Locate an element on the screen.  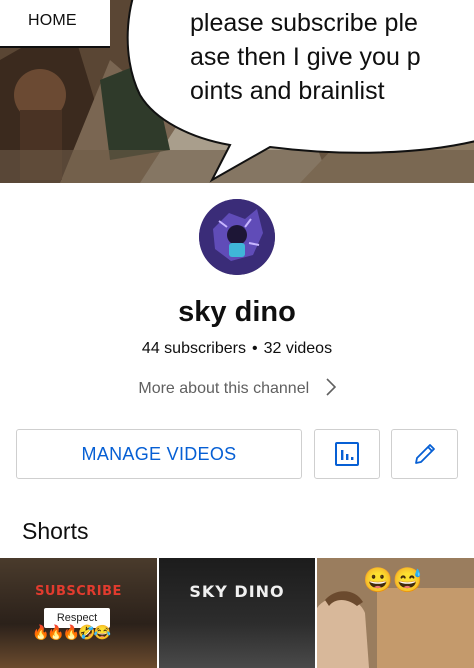
short-thumbnail: SUBSCRIBE Respect 🔥🔥🔥🤣😂 is located at coordinates (78, 613).